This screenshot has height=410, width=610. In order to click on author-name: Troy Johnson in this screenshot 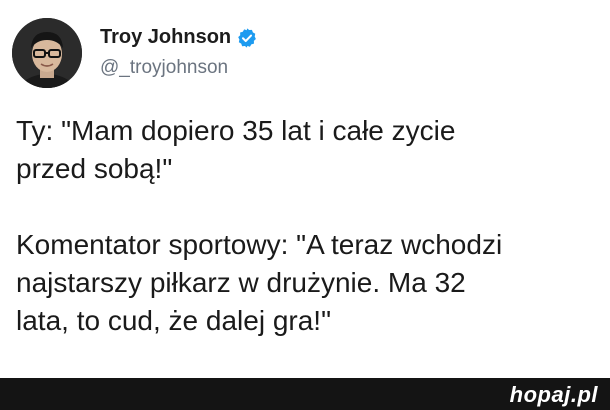, I will do `click(179, 37)`.